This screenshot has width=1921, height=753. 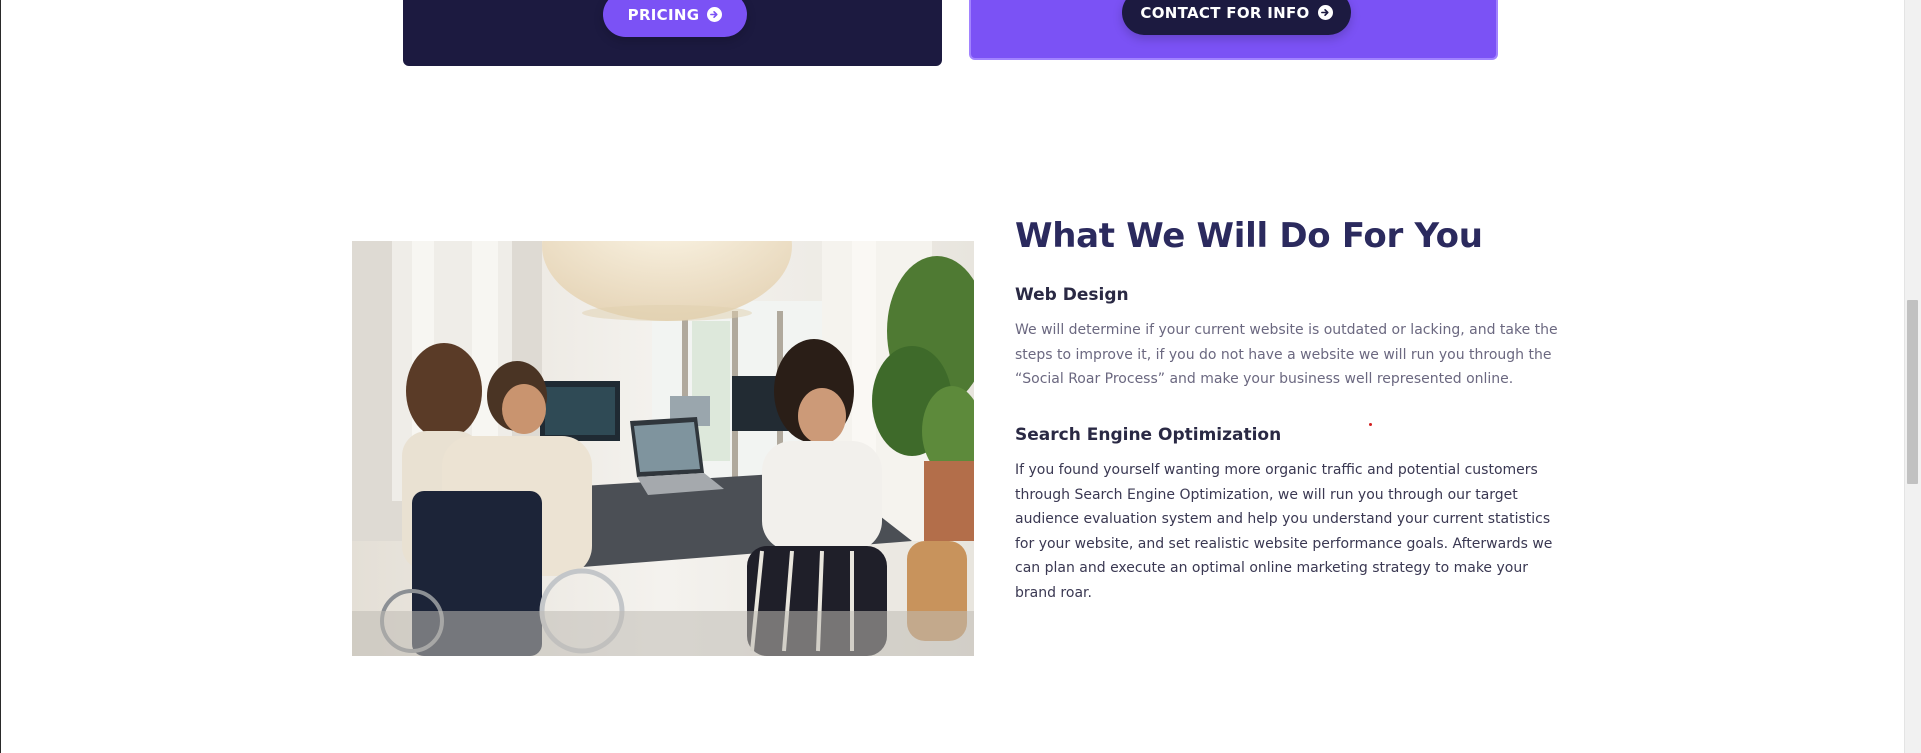 I want to click on contact-button-label: CONTACT FOR INFO, so click(x=1225, y=12).